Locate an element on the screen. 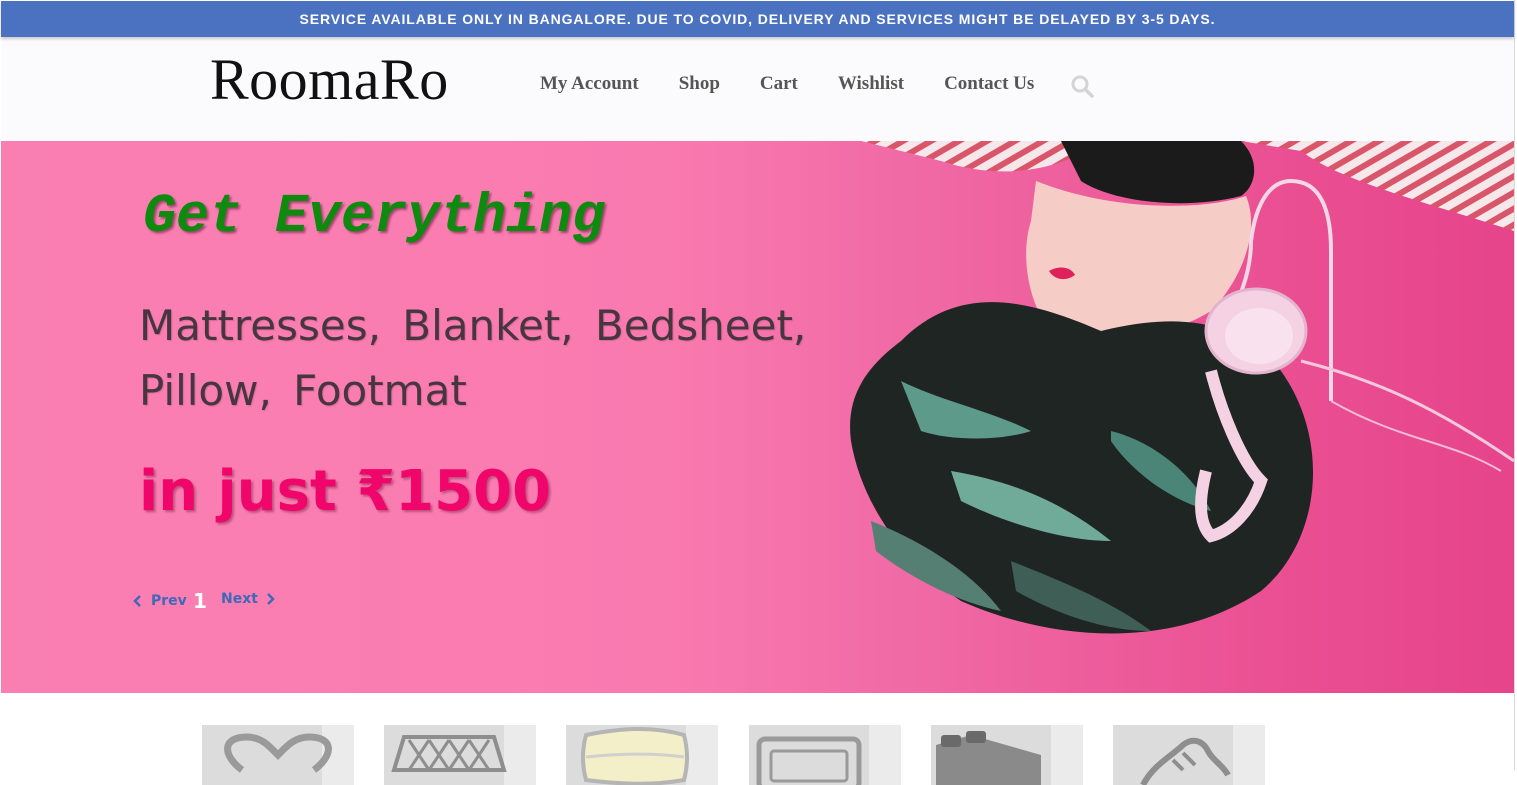 This screenshot has width=1517, height=785. nav-wishlist: Wishlist is located at coordinates (871, 84).